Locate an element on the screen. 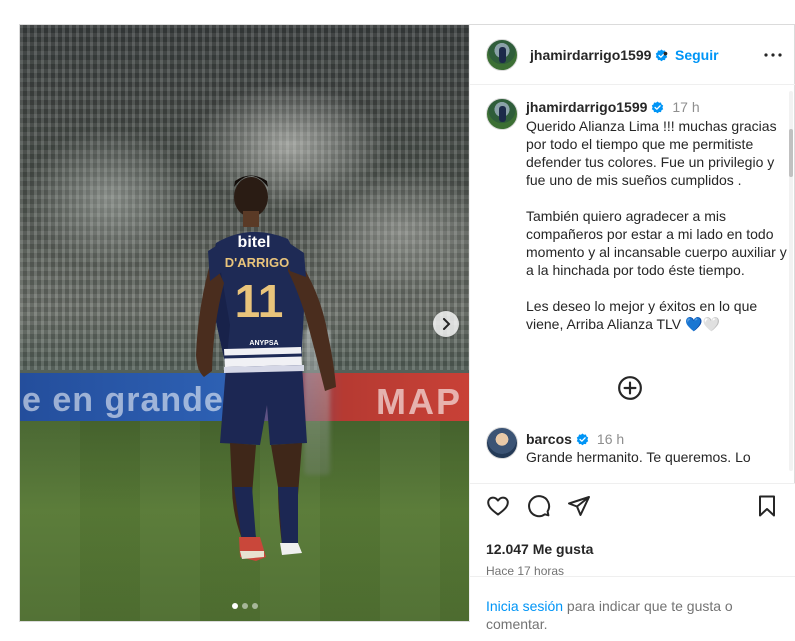 The image size is (795, 641). comment-text: Grande hermanito. Te queremos. Lo is located at coordinates (638, 457).